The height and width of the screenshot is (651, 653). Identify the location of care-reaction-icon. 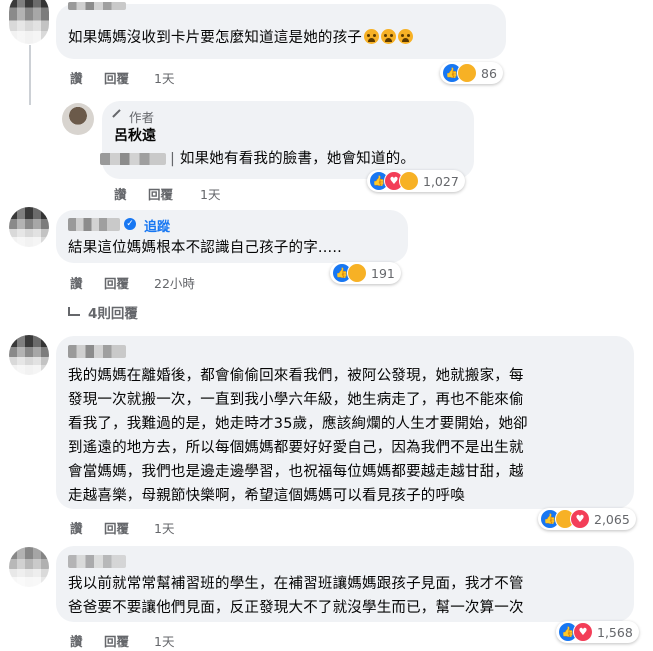
(409, 181).